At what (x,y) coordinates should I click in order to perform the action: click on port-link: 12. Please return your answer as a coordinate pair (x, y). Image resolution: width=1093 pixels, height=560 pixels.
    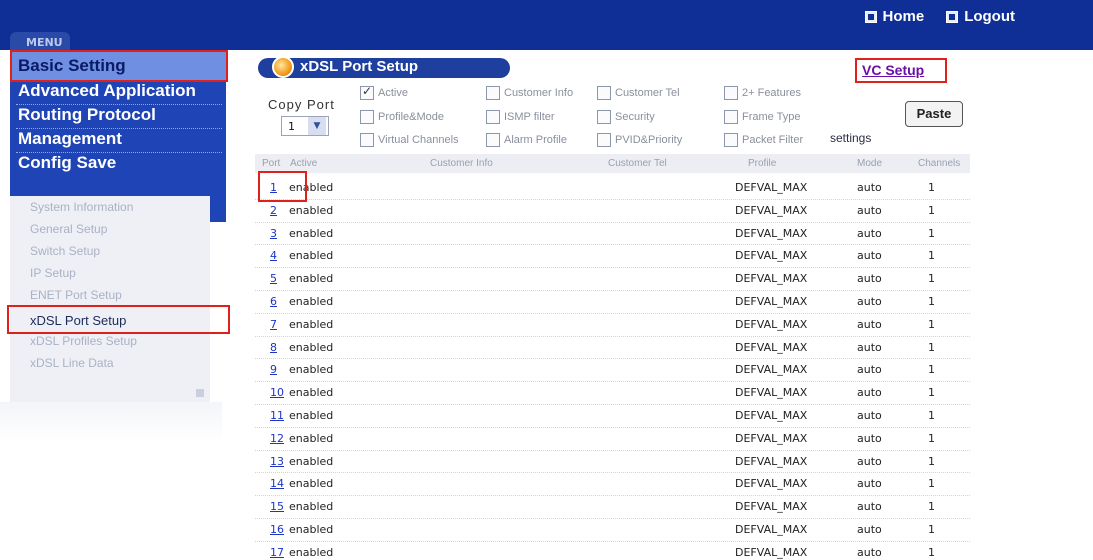
    Looking at the image, I should click on (277, 438).